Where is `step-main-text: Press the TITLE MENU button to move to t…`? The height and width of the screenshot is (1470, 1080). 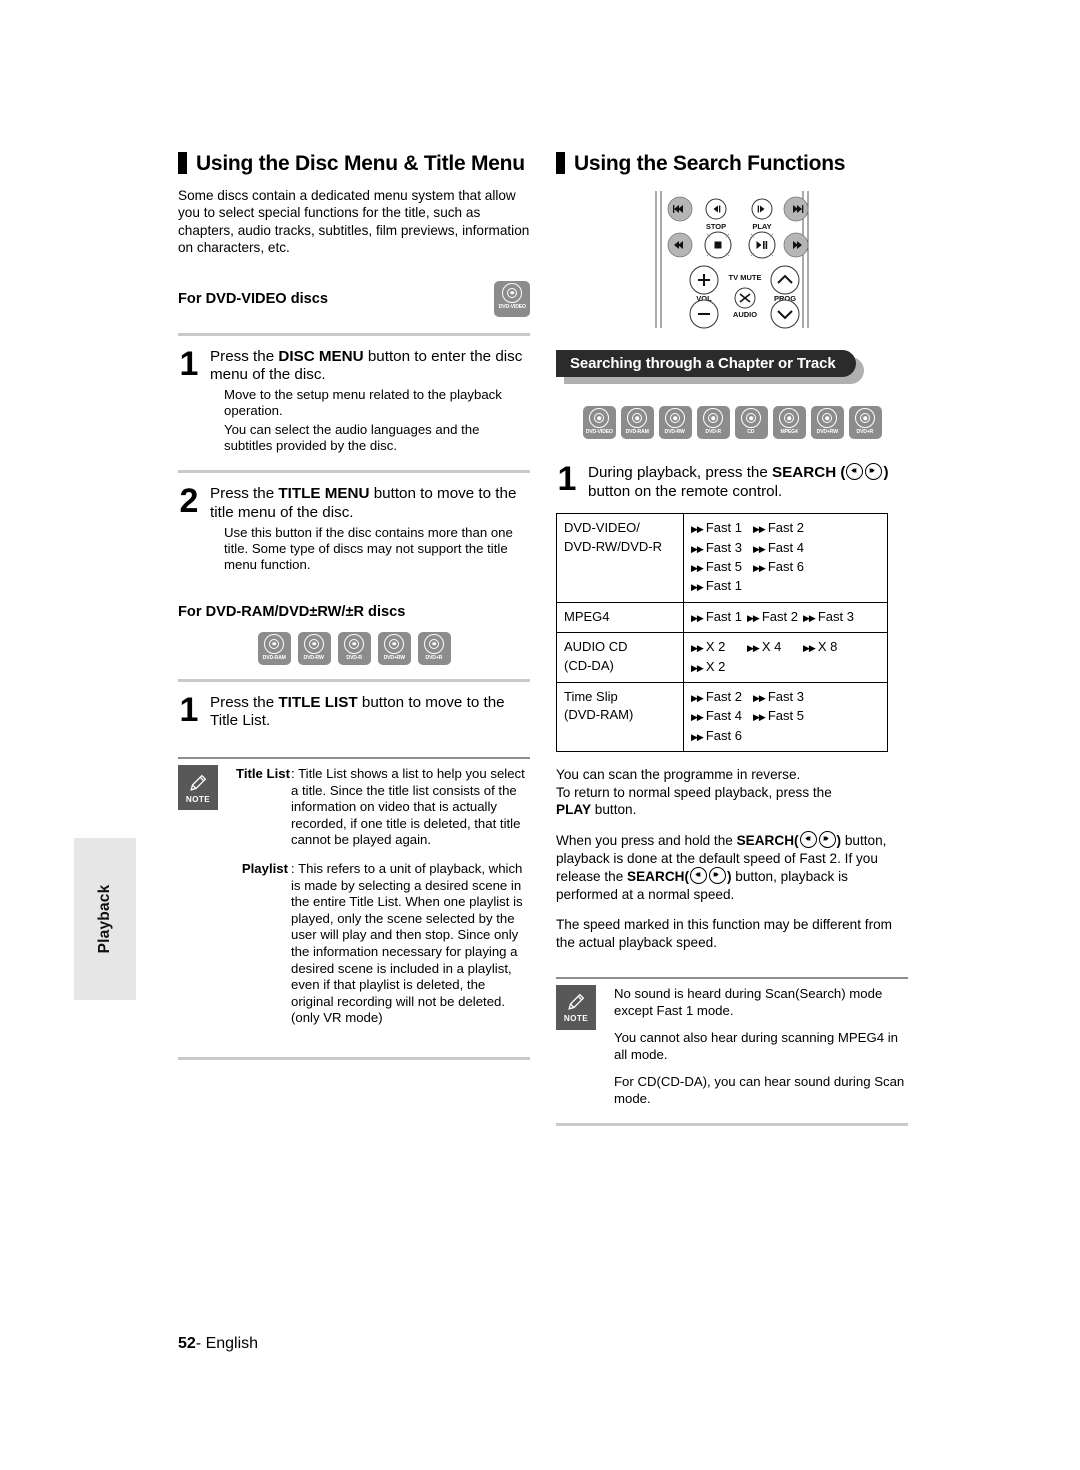 step-main-text: Press the TITLE MENU button to move to t… is located at coordinates (370, 503).